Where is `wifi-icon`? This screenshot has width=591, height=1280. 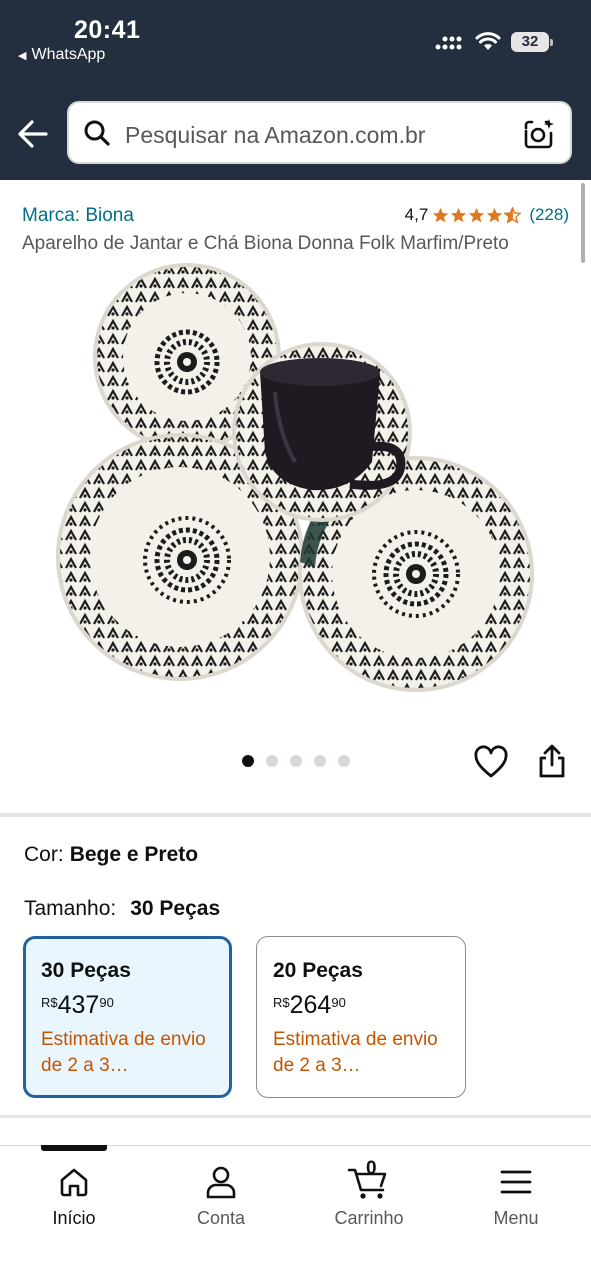 wifi-icon is located at coordinates (488, 41).